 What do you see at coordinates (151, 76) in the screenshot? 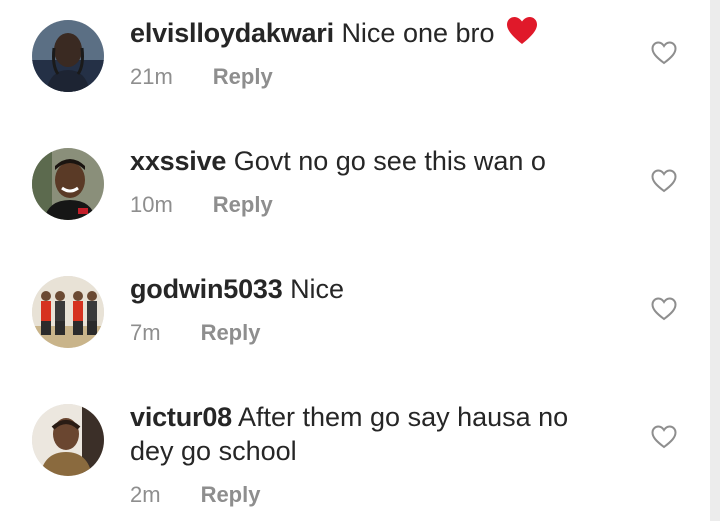
I see `comment-time: 21m` at bounding box center [151, 76].